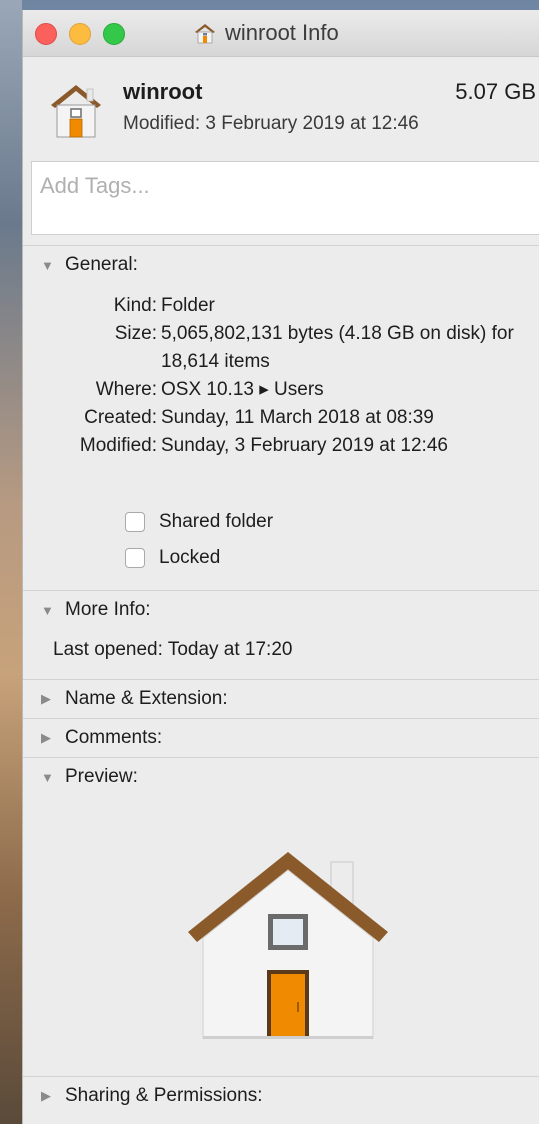  What do you see at coordinates (275, 186) in the screenshot?
I see `tags-input` at bounding box center [275, 186].